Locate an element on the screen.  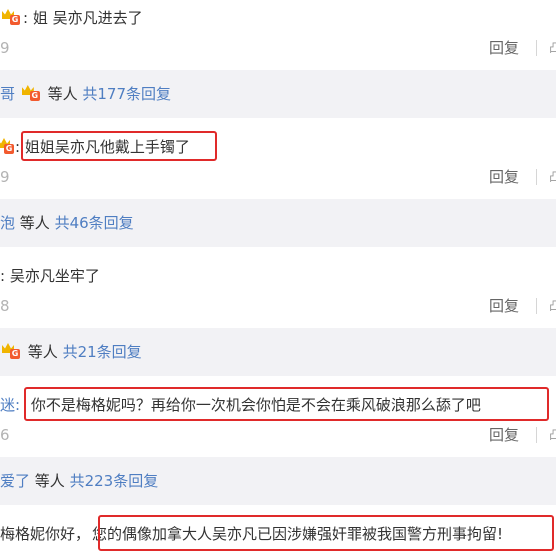
comment-4-reply-button: 回复 is located at coordinates (504, 435).